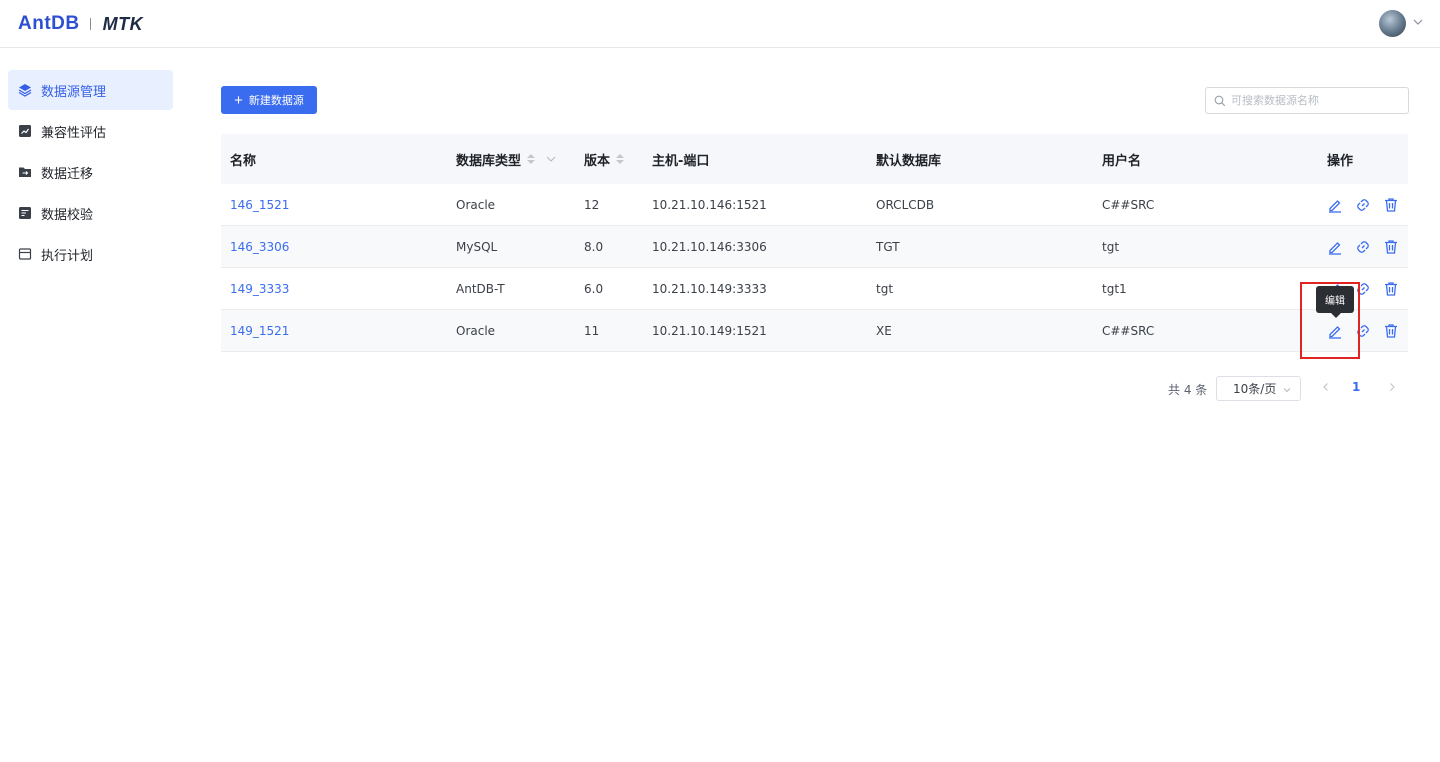 The height and width of the screenshot is (762, 1440). Describe the element at coordinates (720, 24) in the screenshot. I see `top-header: AntDB MTK` at that location.